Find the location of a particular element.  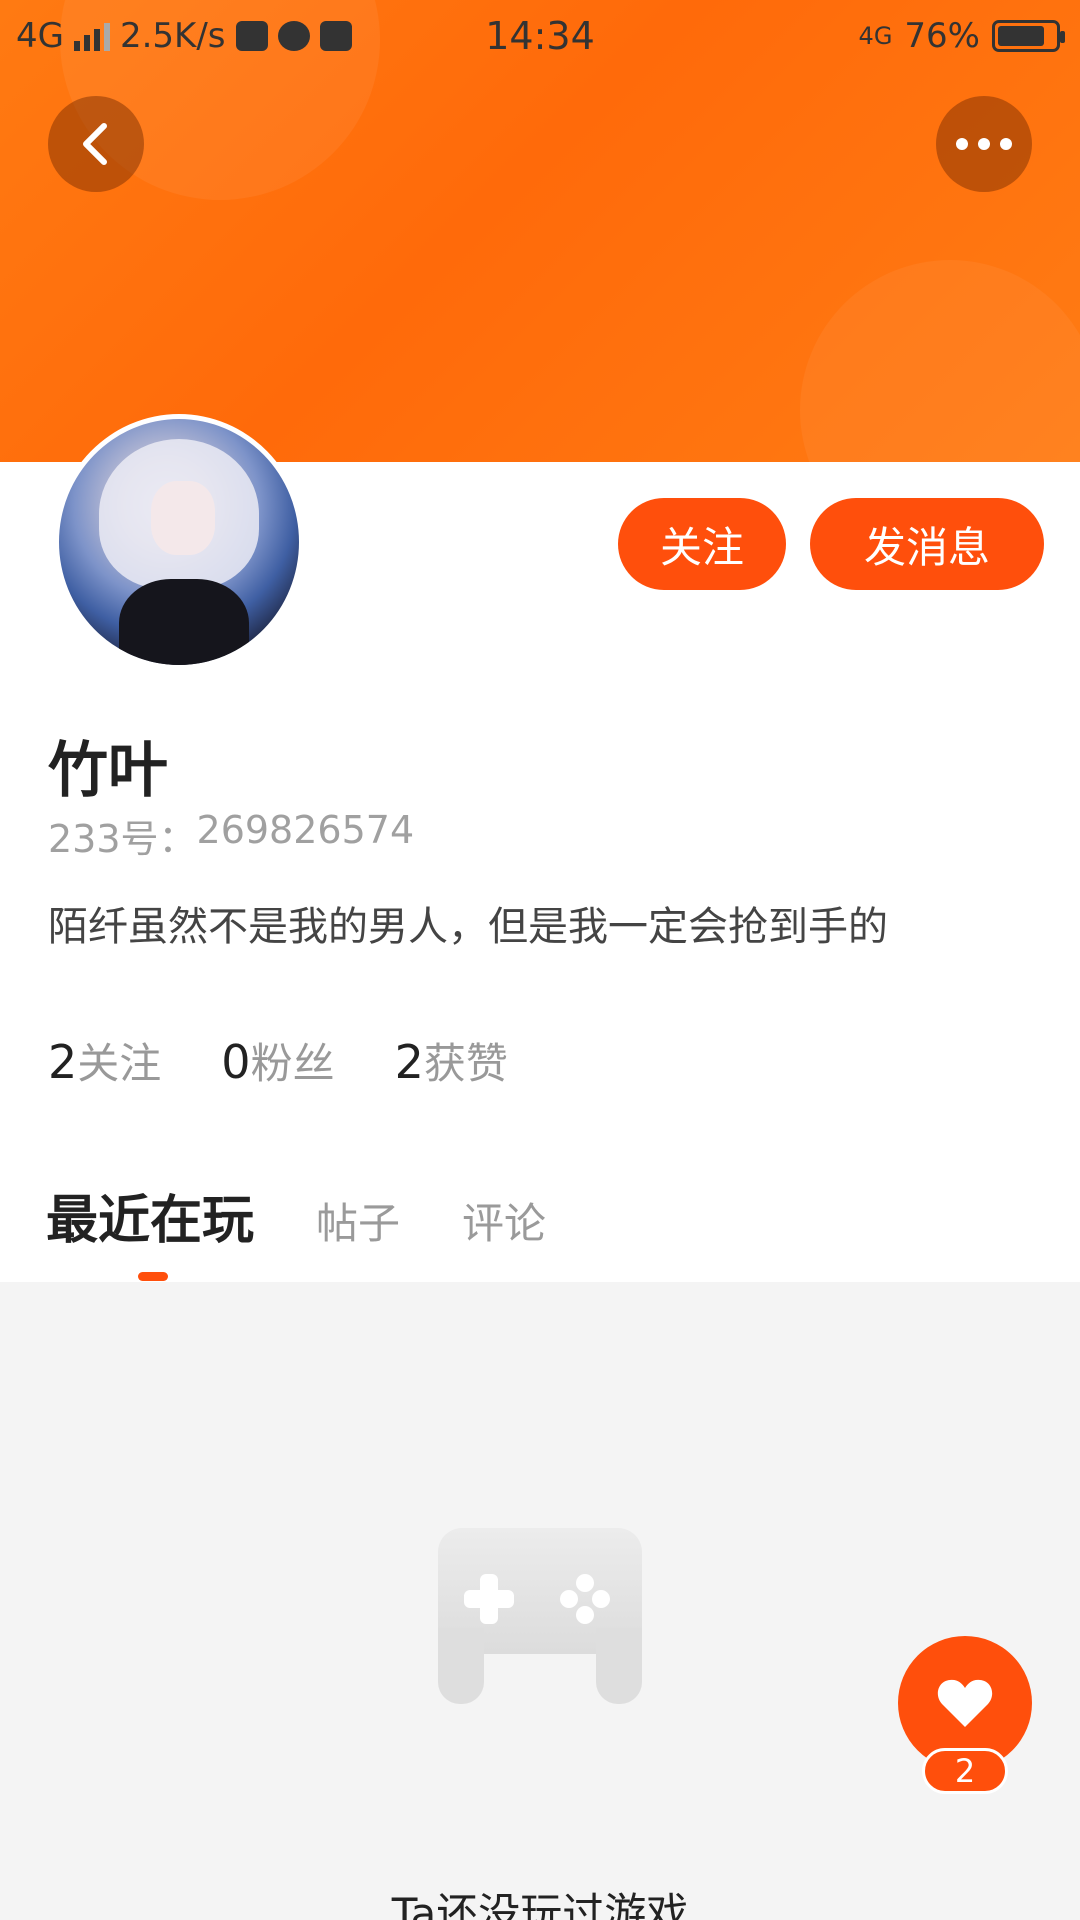

tab-comments: 评论 is located at coordinates (504, 1220).